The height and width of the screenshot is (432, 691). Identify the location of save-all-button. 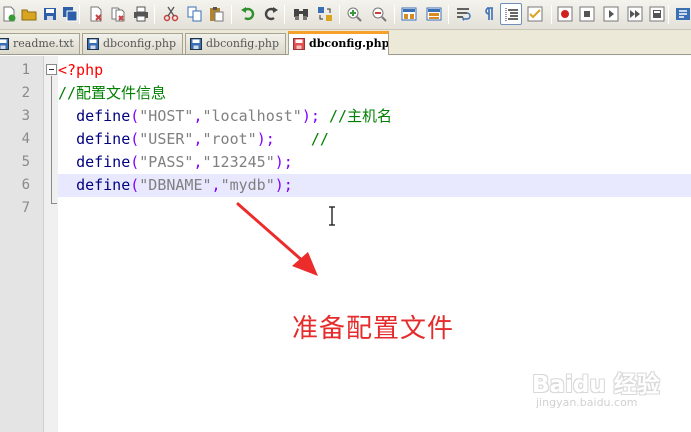
(70, 14).